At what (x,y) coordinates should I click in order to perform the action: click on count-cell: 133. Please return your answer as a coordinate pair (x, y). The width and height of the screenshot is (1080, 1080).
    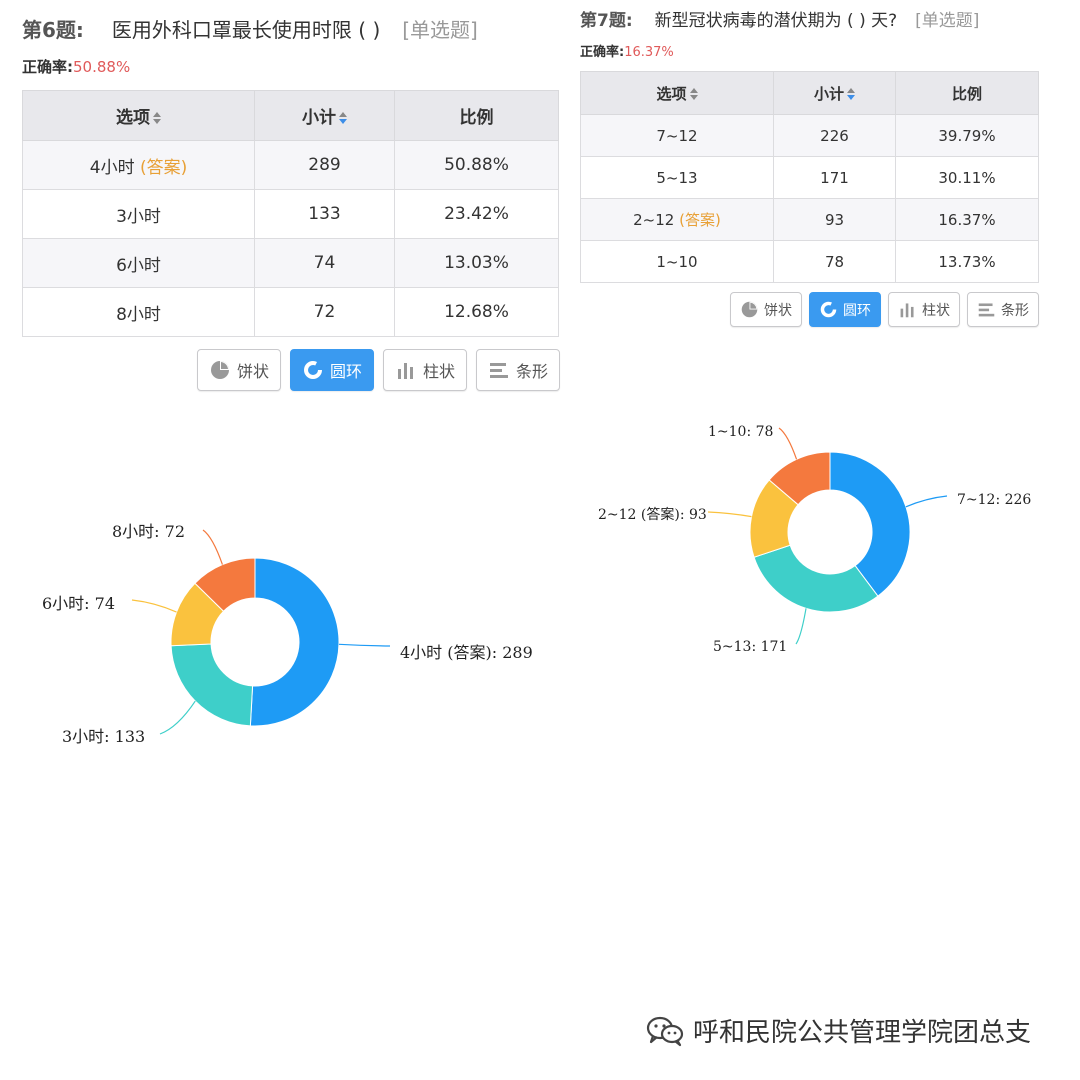
    Looking at the image, I should click on (324, 214).